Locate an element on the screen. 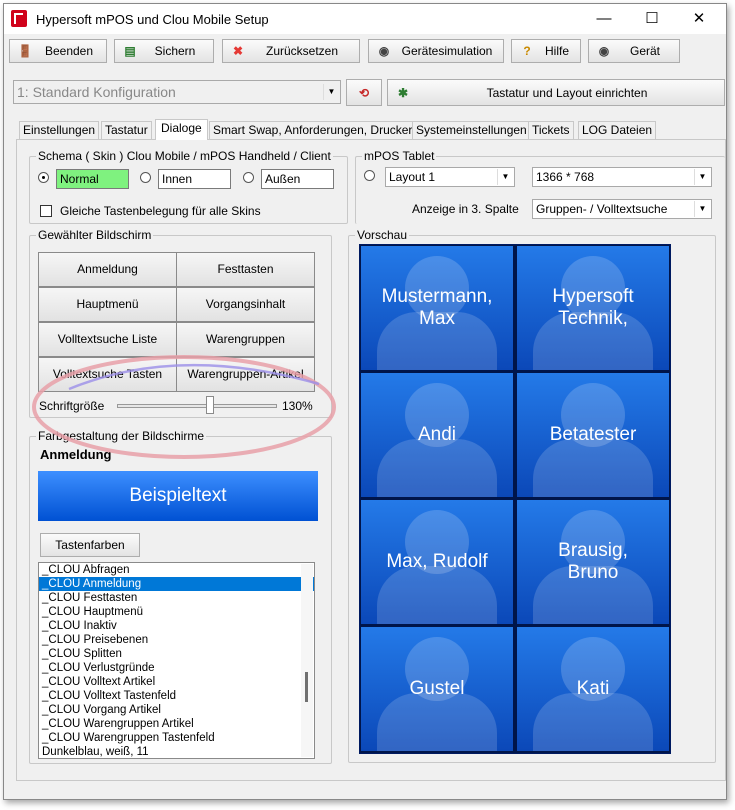  screen-anmeldung-button: Anmeldung is located at coordinates (107, 269).